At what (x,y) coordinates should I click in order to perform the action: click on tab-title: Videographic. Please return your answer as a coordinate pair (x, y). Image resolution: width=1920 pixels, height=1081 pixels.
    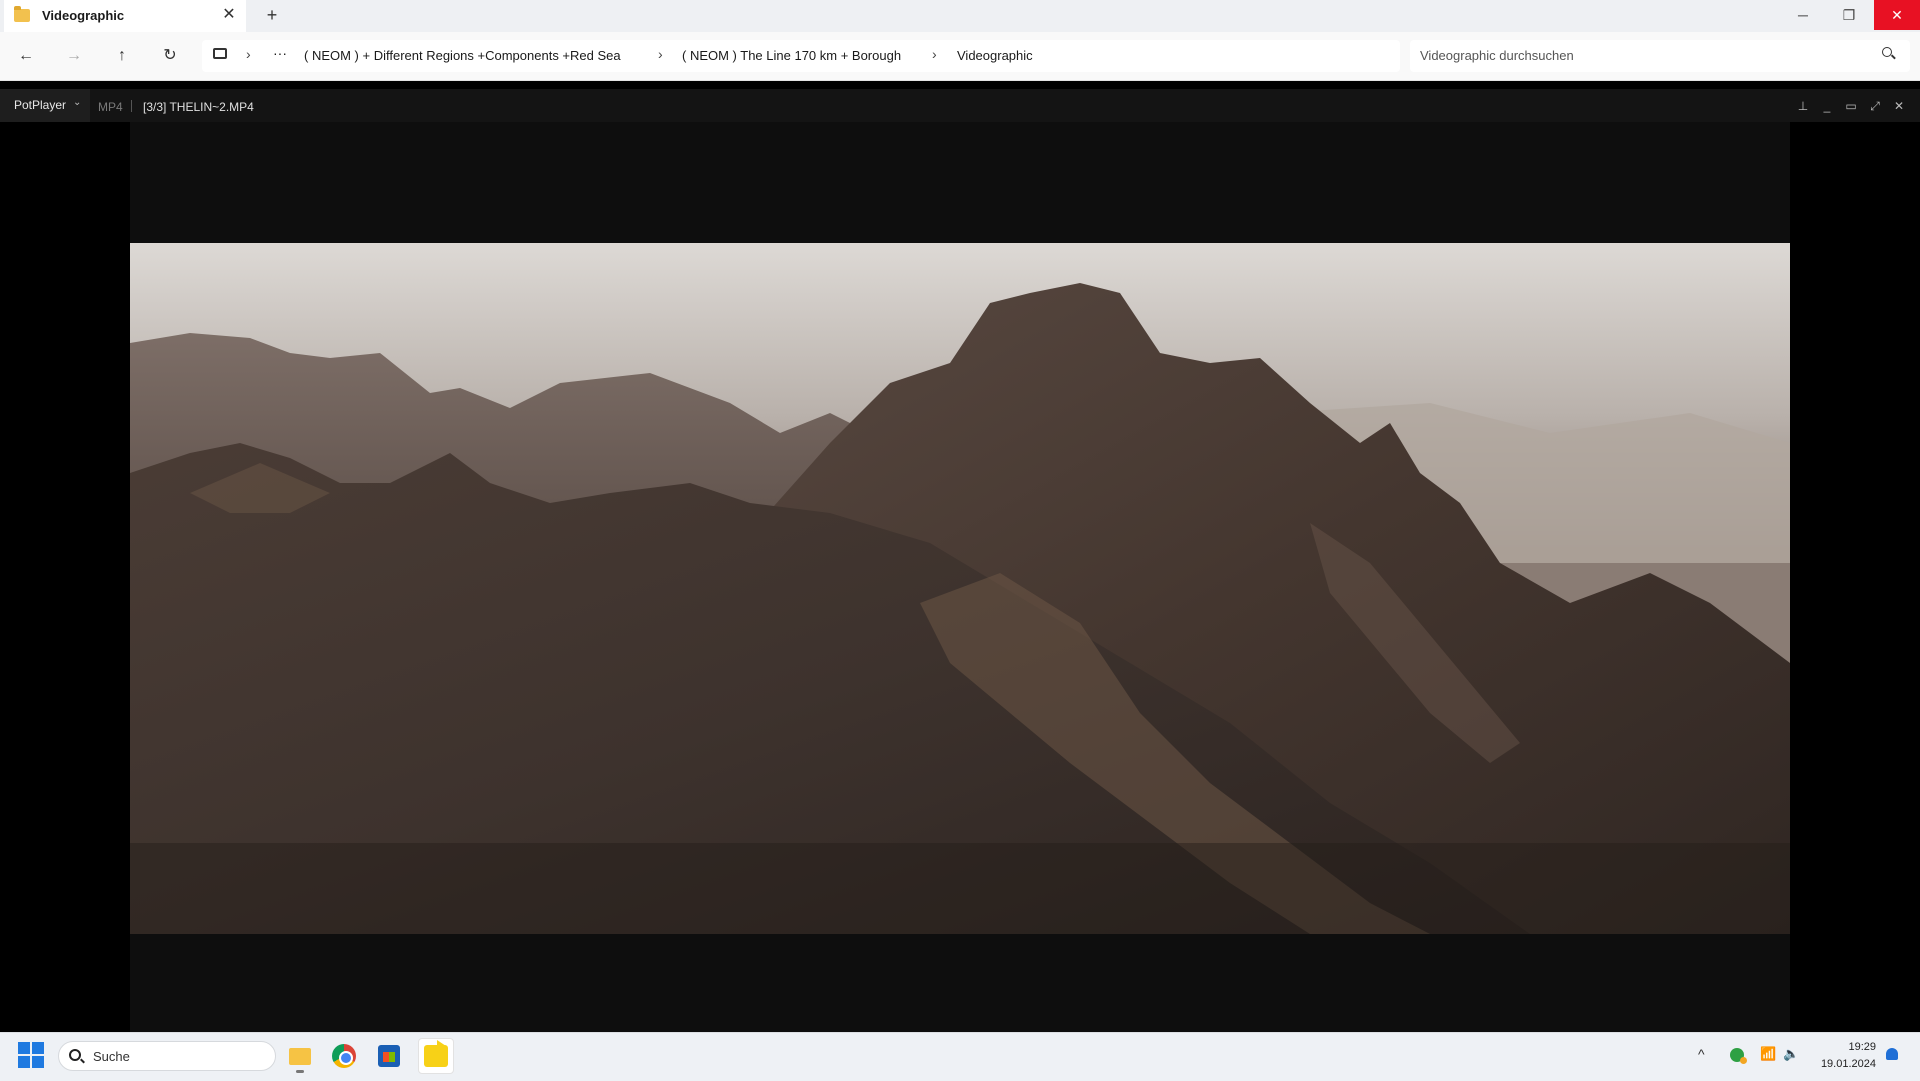
    Looking at the image, I should click on (83, 15).